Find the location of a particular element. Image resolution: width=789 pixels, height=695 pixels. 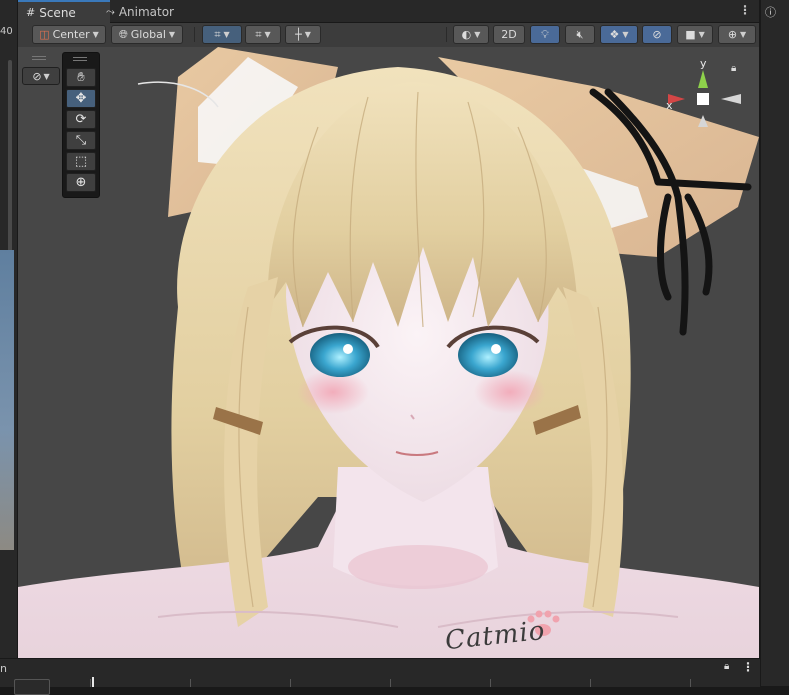

pivot-rotation-label: Global is located at coordinates (148, 34).